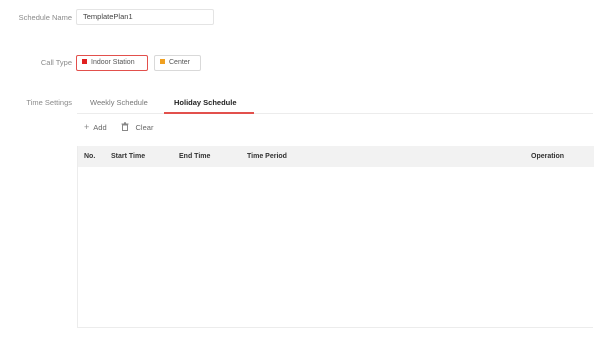  I want to click on clear-button: Clear, so click(137, 127).